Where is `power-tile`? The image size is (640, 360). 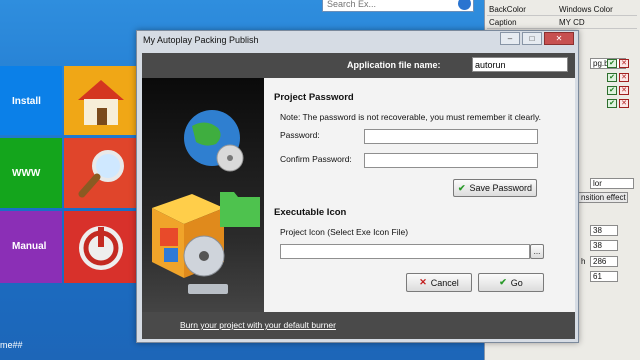
power-tile is located at coordinates (101, 247).